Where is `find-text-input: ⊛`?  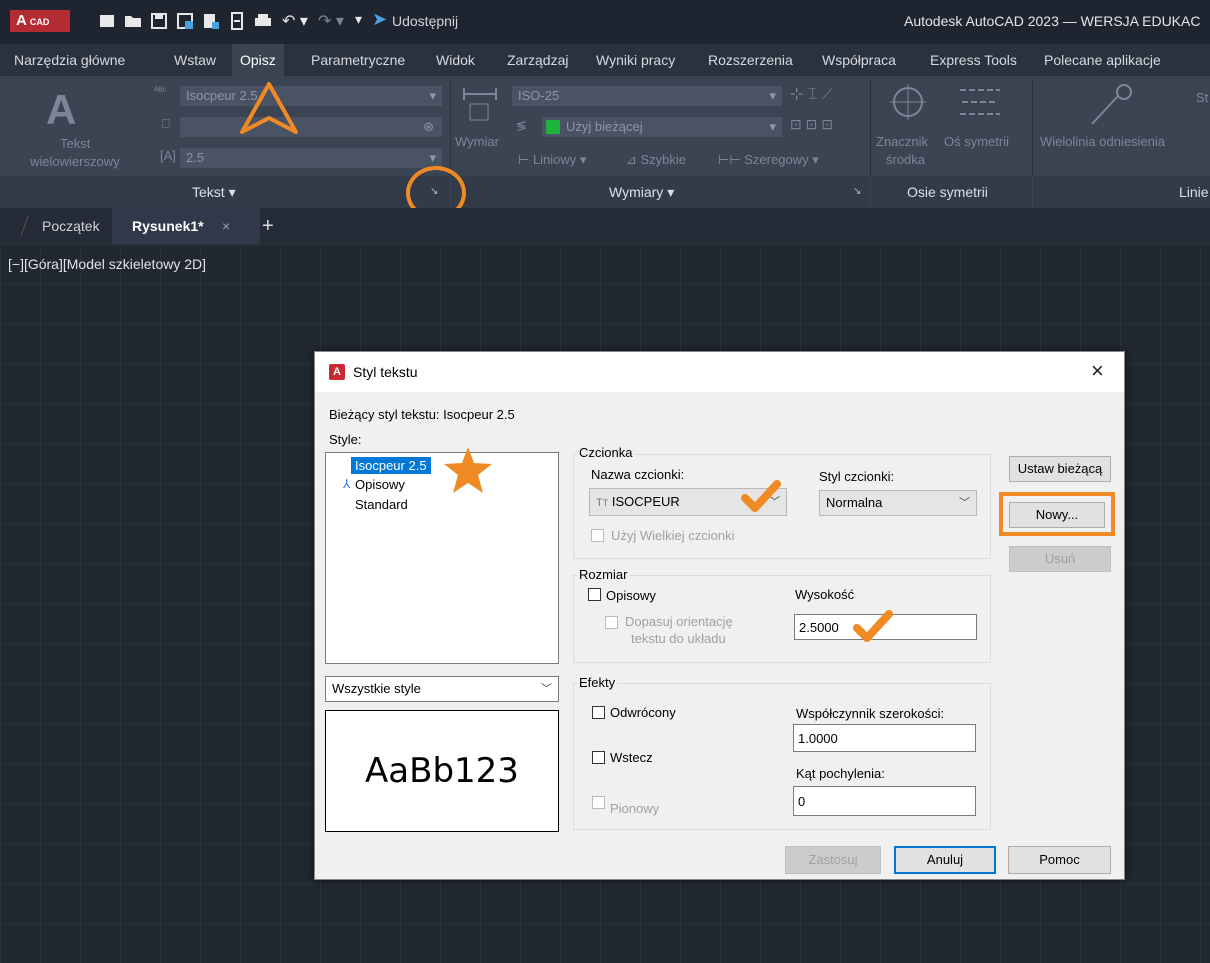
find-text-input: ⊛ is located at coordinates (311, 127).